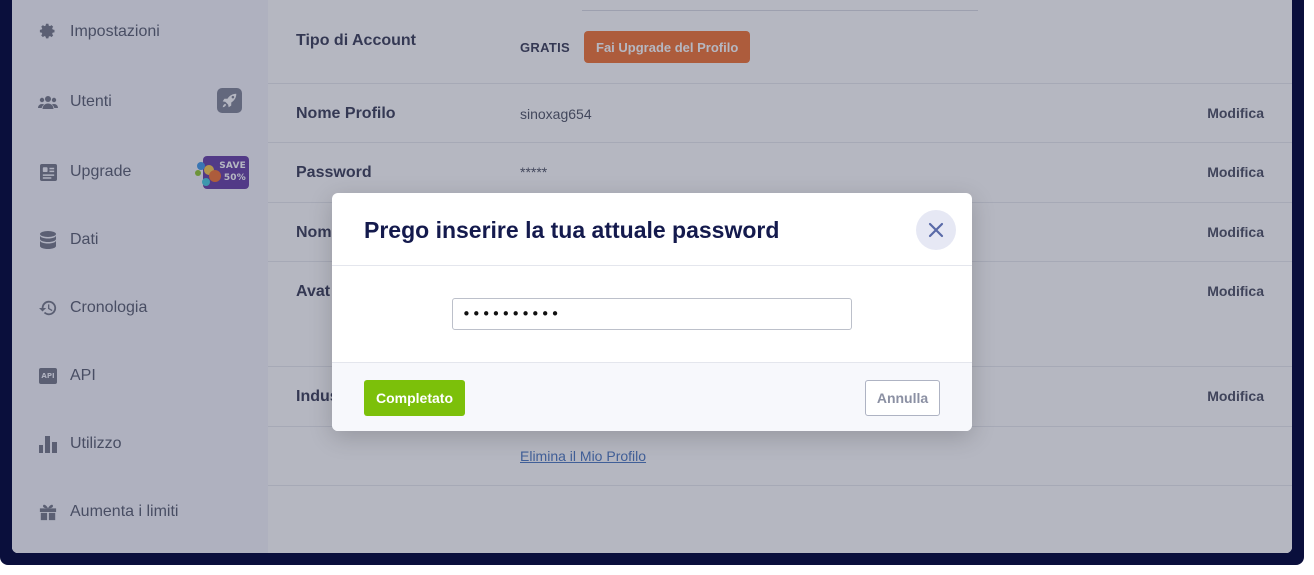 This screenshot has width=1314, height=575. I want to click on close-icon, so click(936, 230).